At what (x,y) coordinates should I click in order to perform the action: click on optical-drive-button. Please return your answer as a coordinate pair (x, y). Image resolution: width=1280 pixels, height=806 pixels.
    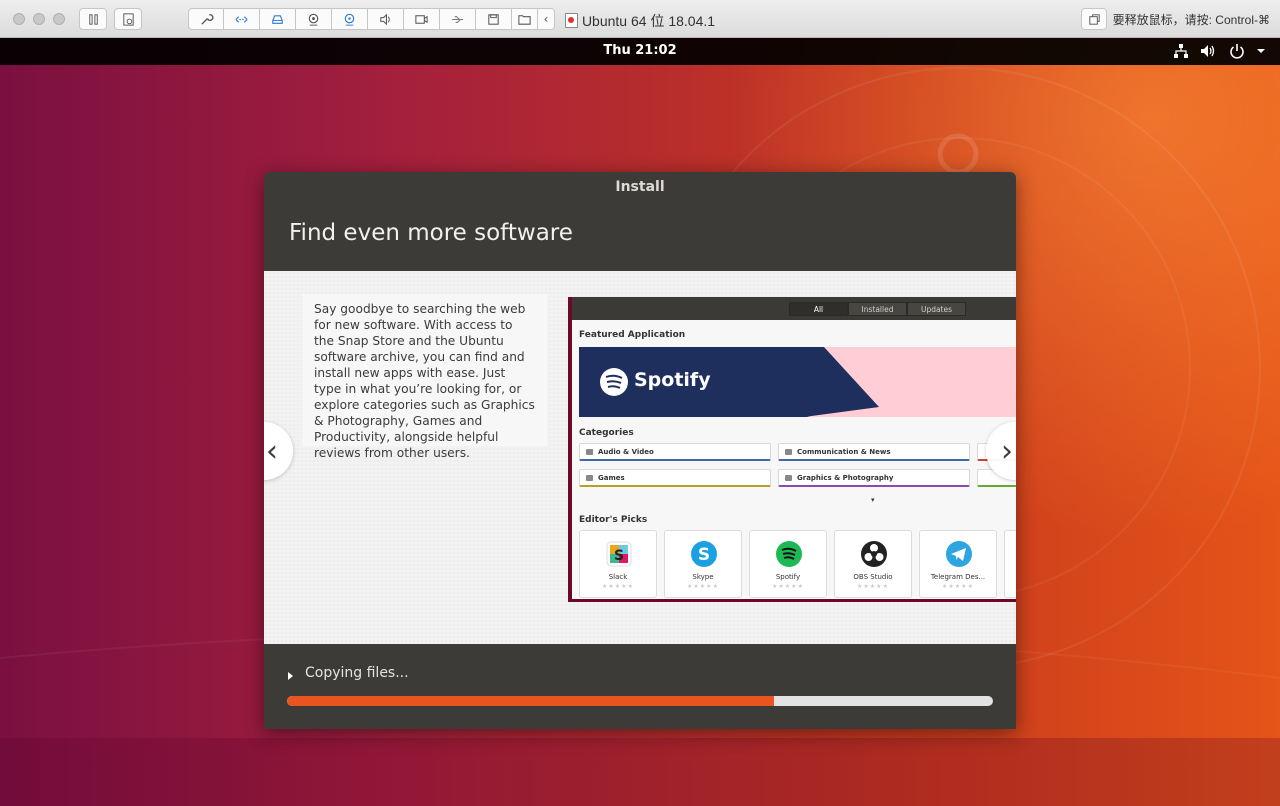
    Looking at the image, I should click on (350, 19).